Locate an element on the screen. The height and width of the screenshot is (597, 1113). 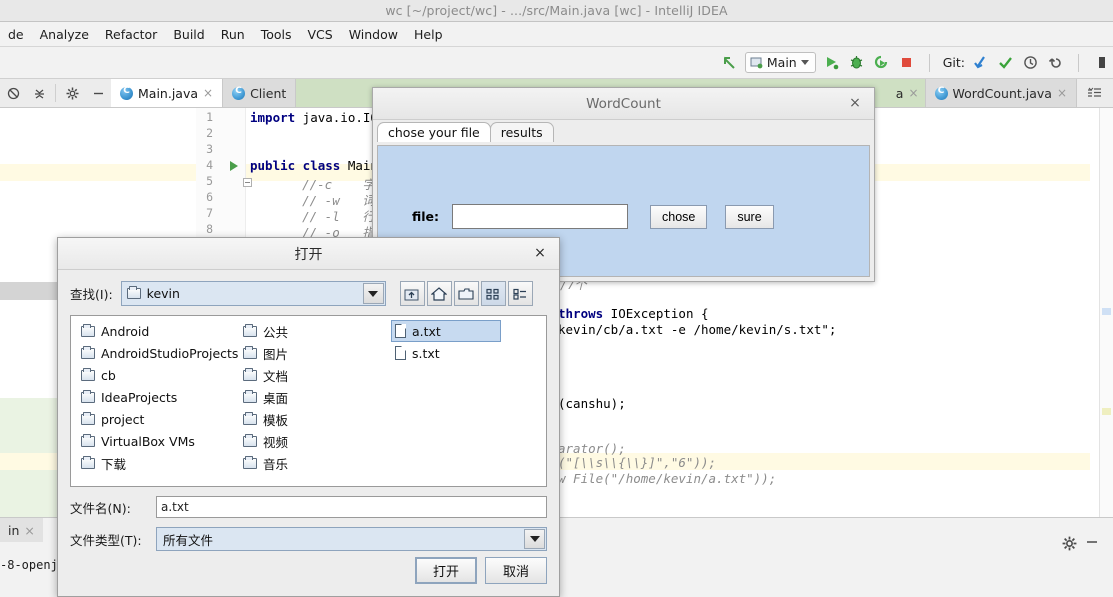
tab-results: results is located at coordinates (521, 132).